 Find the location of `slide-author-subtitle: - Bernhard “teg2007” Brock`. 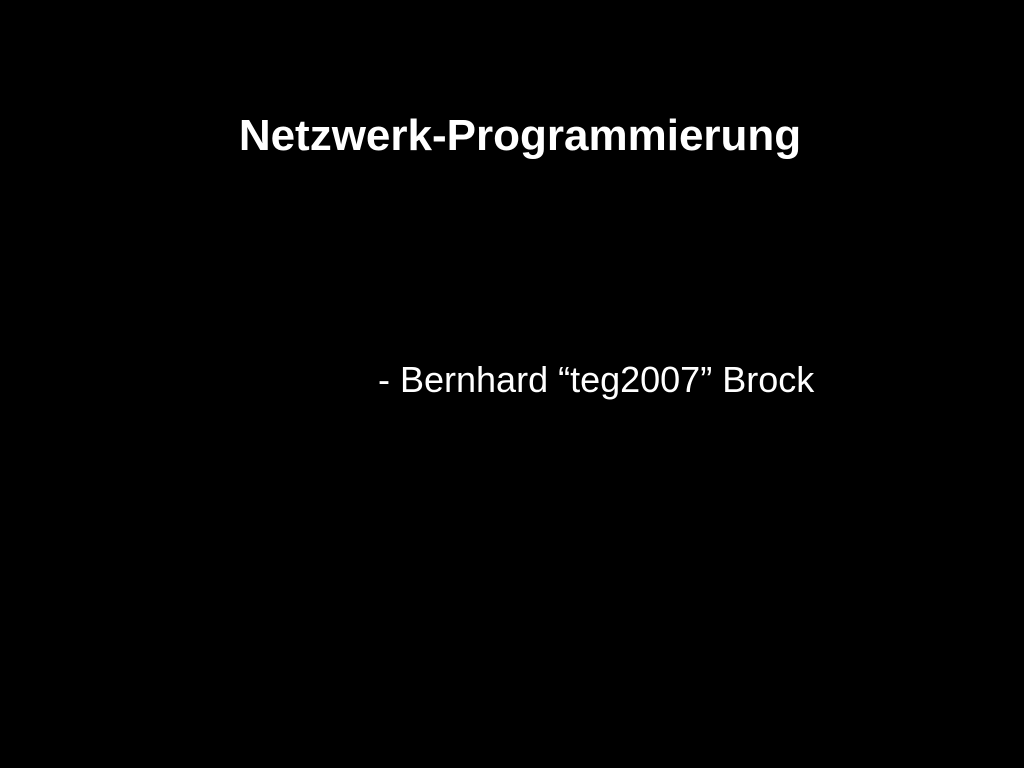

slide-author-subtitle: - Bernhard “teg2007” Brock is located at coordinates (596, 379).